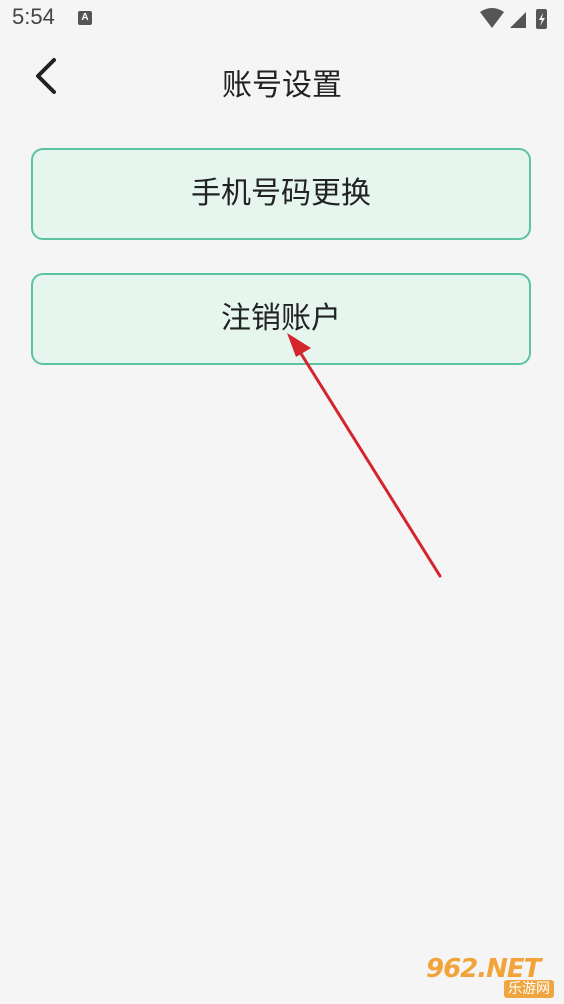  Describe the element at coordinates (282, 20) in the screenshot. I see `status-bar: 5:54 A` at that location.